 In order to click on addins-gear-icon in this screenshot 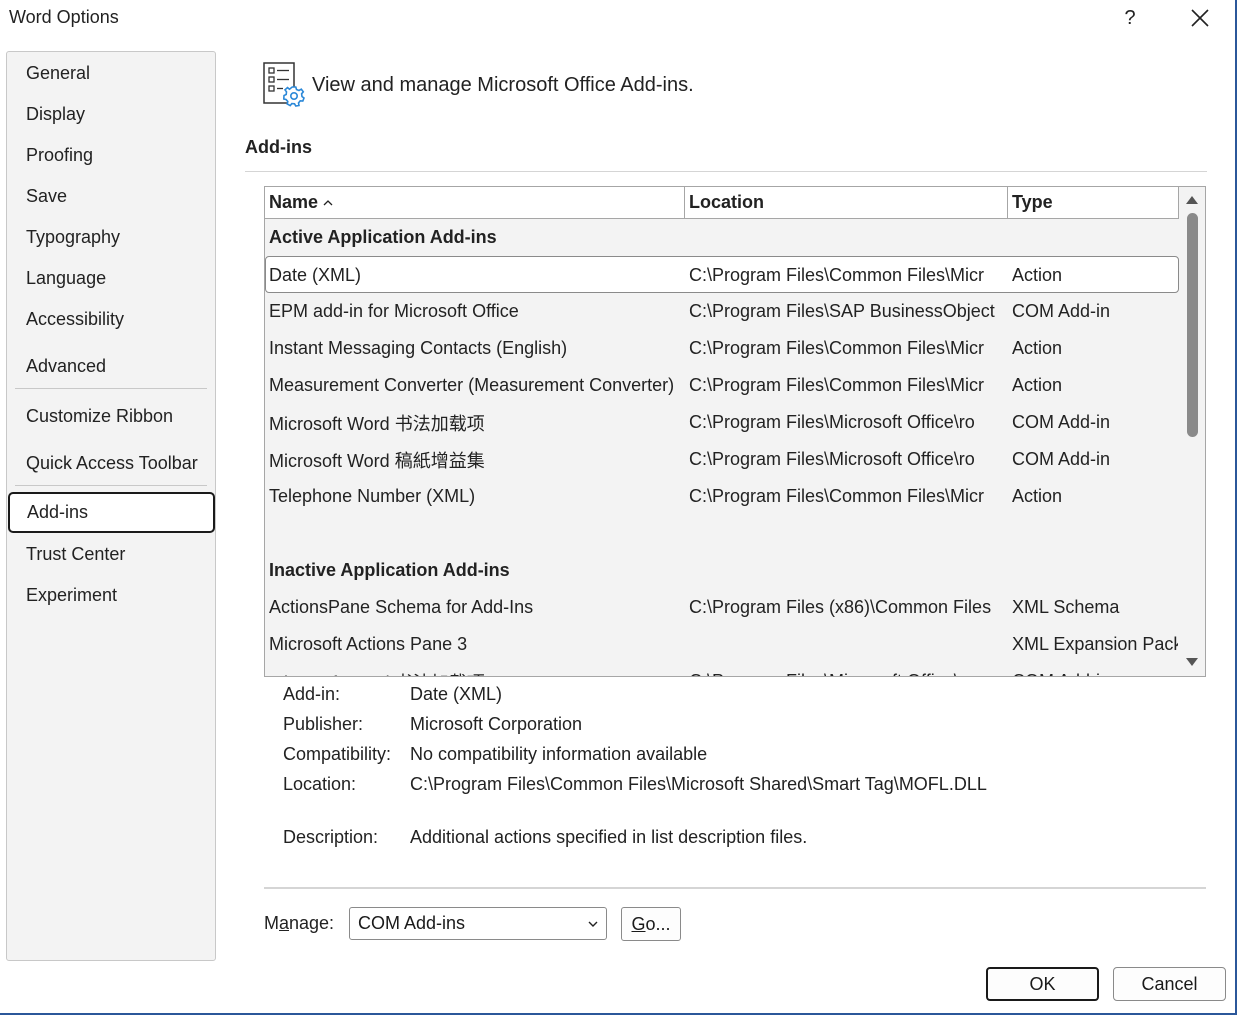, I will do `click(284, 84)`.